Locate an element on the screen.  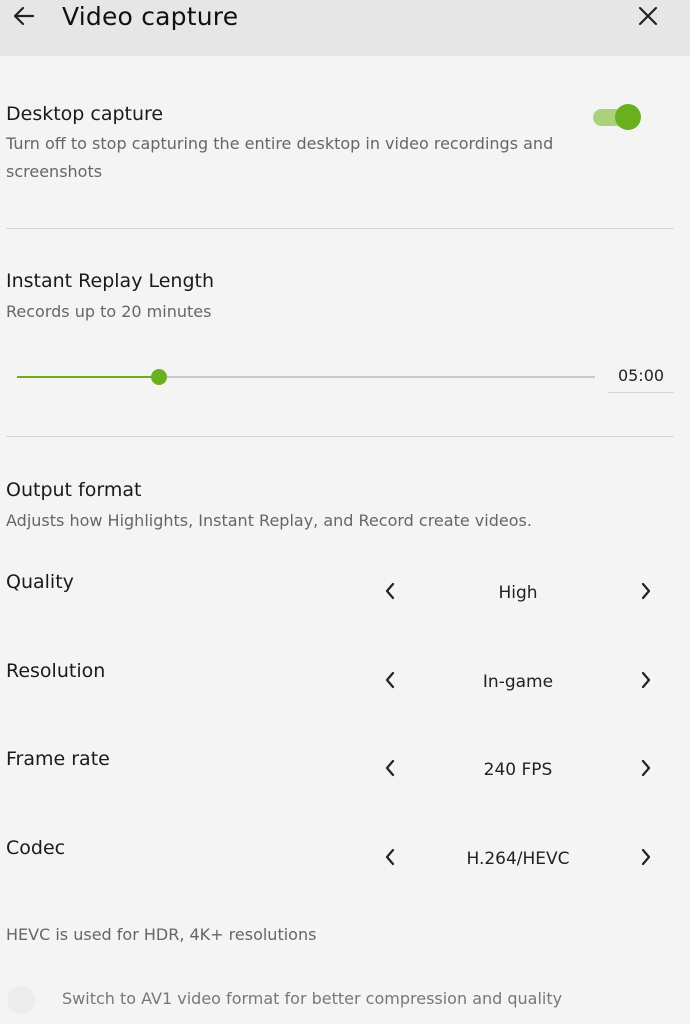
resolution-value: In-game is located at coordinates (518, 682).